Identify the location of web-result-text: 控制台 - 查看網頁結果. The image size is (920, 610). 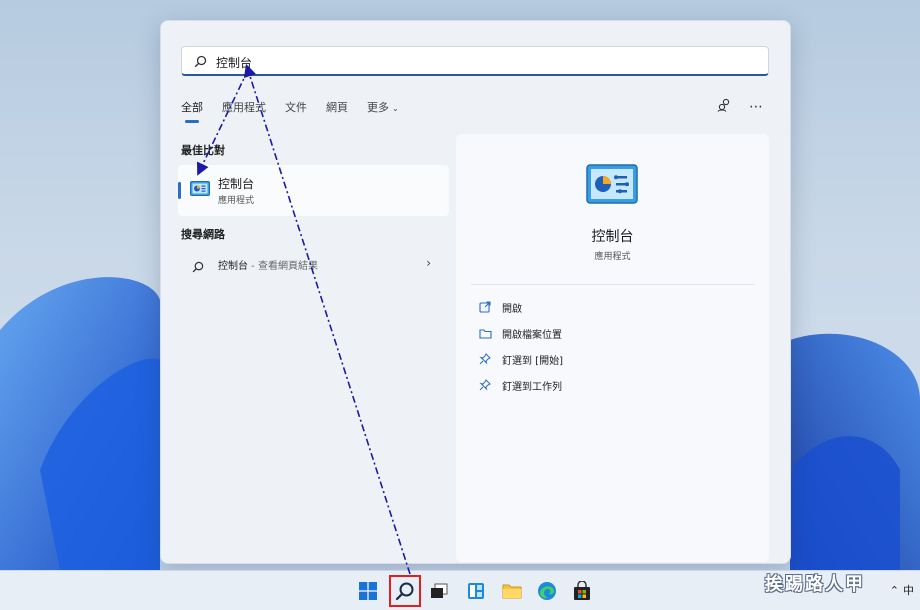
(268, 264).